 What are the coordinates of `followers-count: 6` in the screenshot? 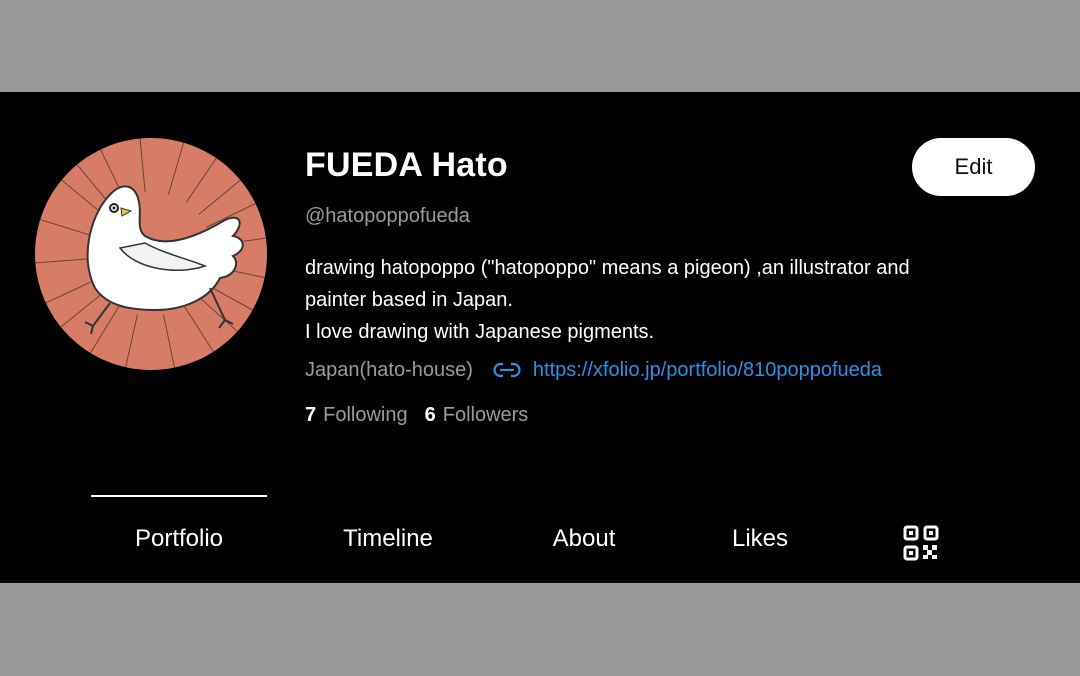 It's located at (430, 415).